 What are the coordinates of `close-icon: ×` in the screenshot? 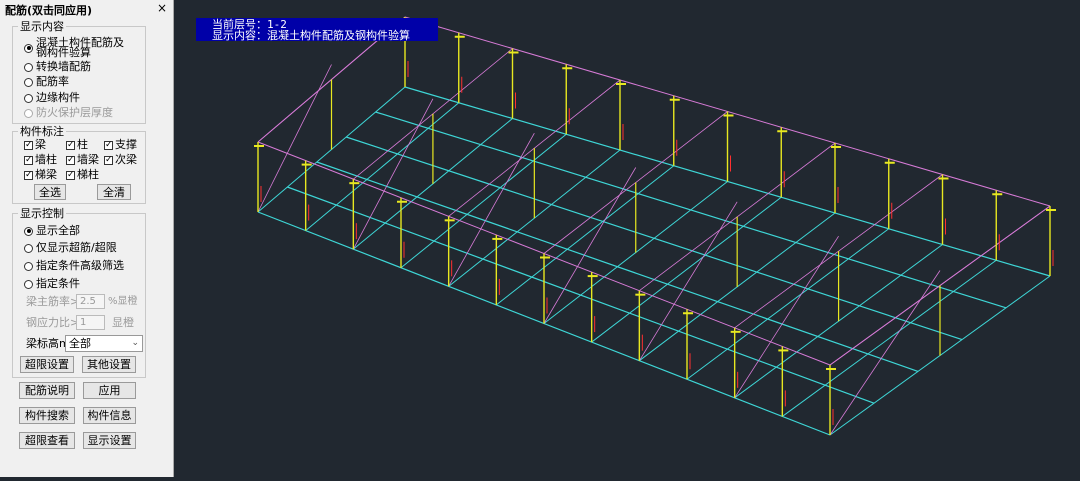 It's located at (162, 8).